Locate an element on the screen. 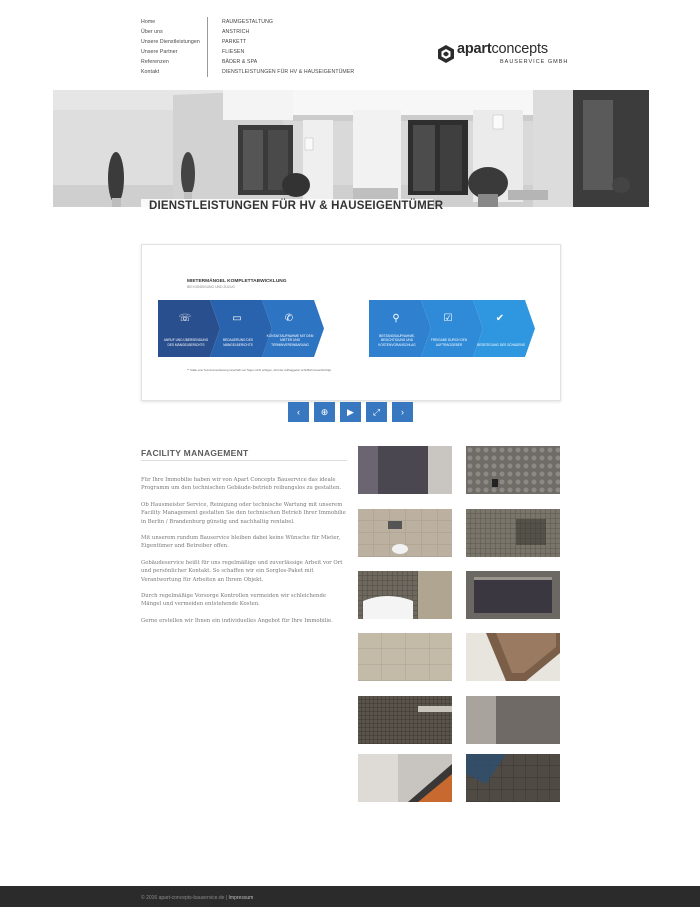 Image resolution: width=700 pixels, height=907 pixels. nav-item-hv-services: DIENSTLEISTUNGEN FÜR HV & HAUSEIGENTÜMER is located at coordinates (288, 72).